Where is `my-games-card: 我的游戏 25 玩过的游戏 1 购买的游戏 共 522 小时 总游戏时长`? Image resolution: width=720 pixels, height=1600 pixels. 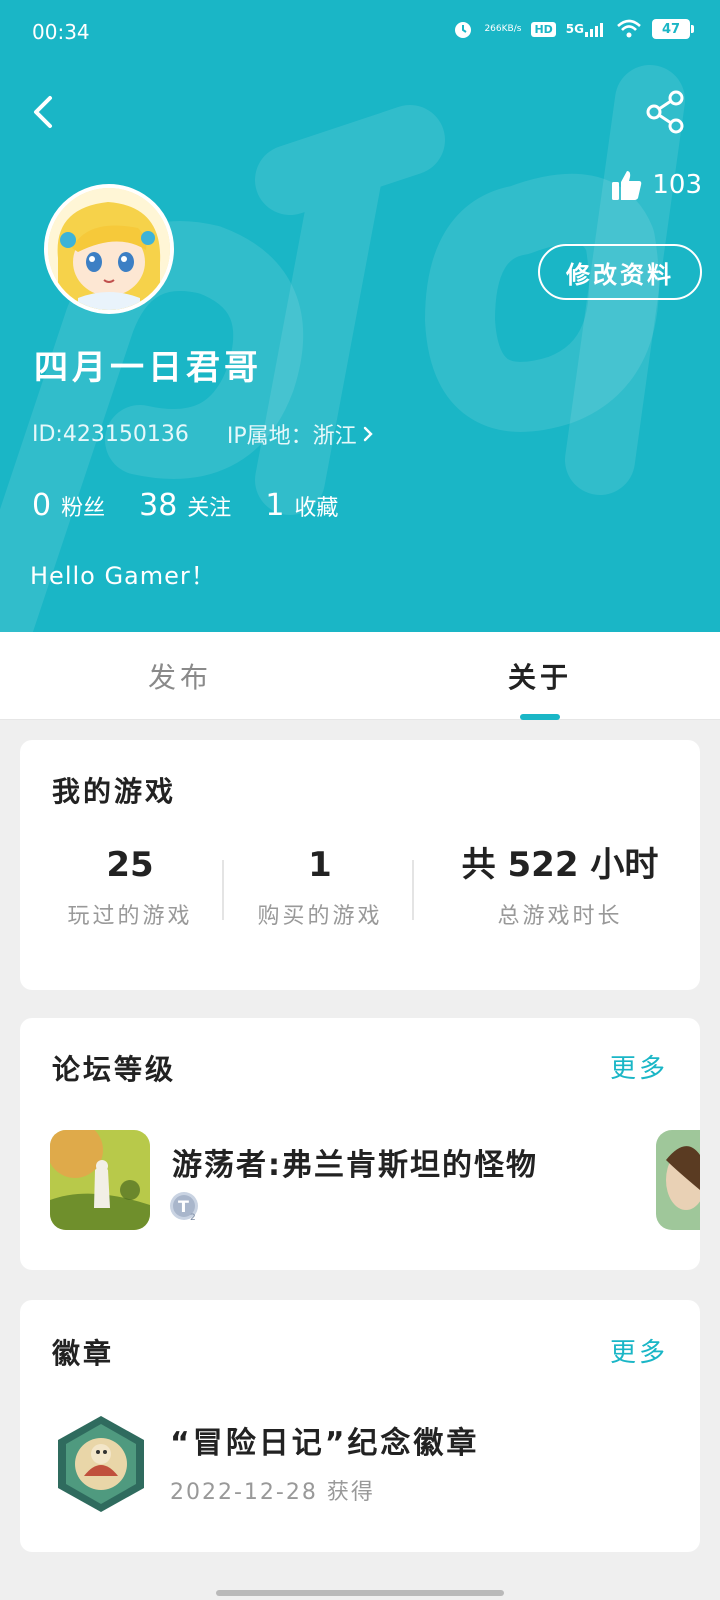 my-games-card: 我的游戏 25 玩过的游戏 1 购买的游戏 共 522 小时 总游戏时长 is located at coordinates (360, 865).